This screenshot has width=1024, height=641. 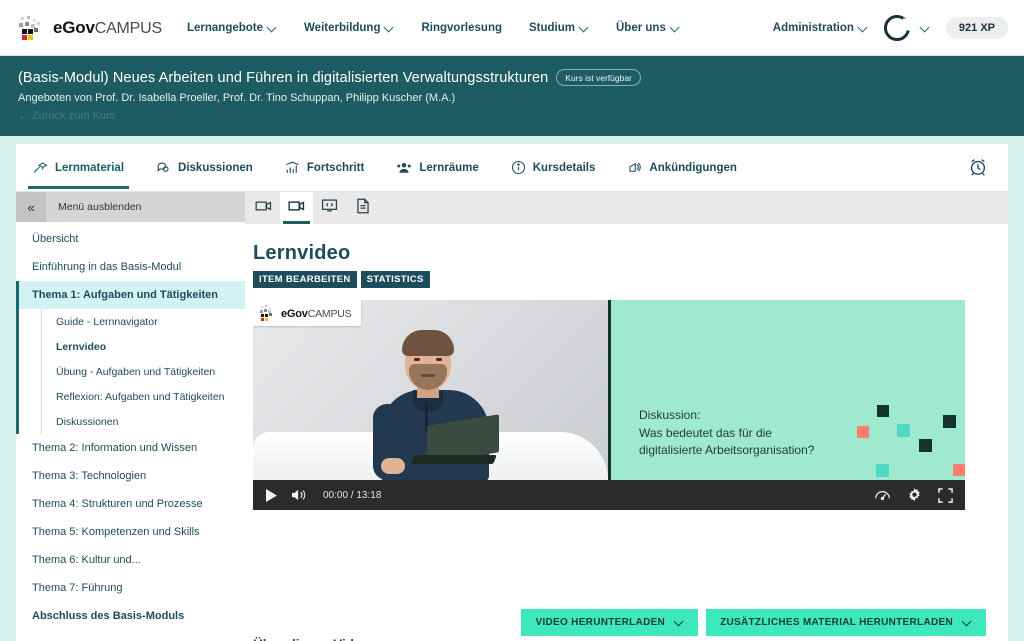 I want to click on sidebar-item-thema-5: Thema 5: Kompetenzen und Skills, so click(x=130, y=532).